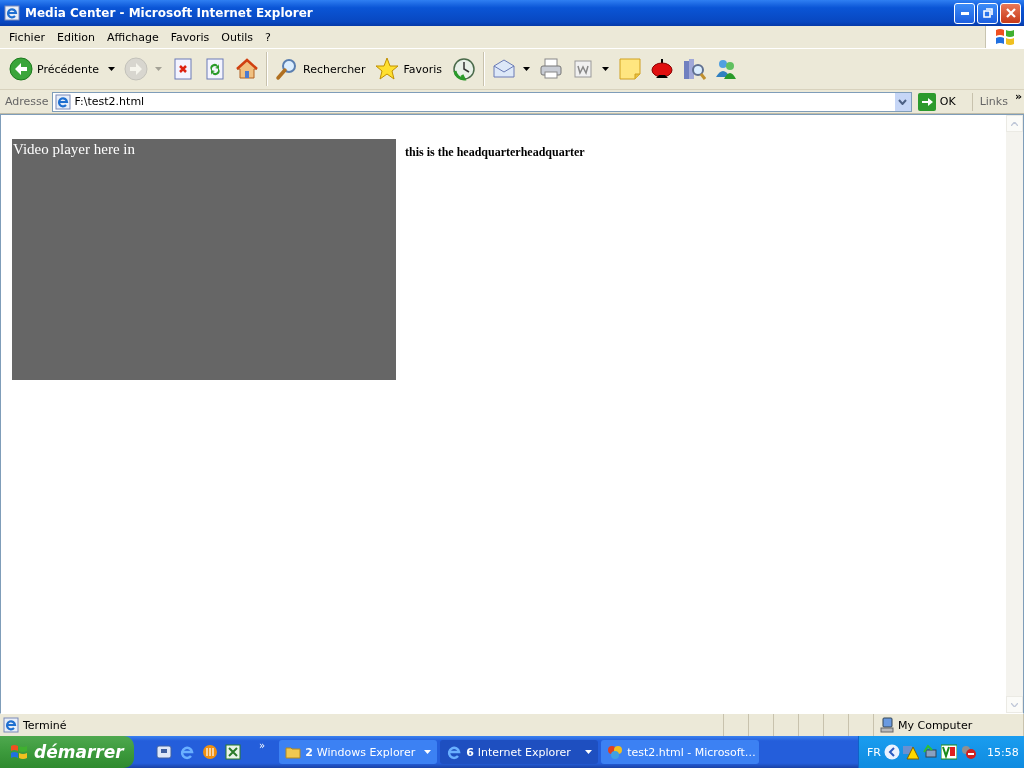 The width and height of the screenshot is (1024, 768). What do you see at coordinates (27, 101) in the screenshot?
I see `address-label: Adresse` at bounding box center [27, 101].